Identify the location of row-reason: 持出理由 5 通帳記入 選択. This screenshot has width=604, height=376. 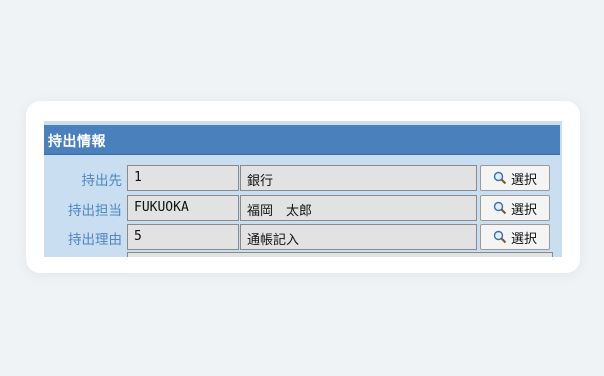
(302, 236).